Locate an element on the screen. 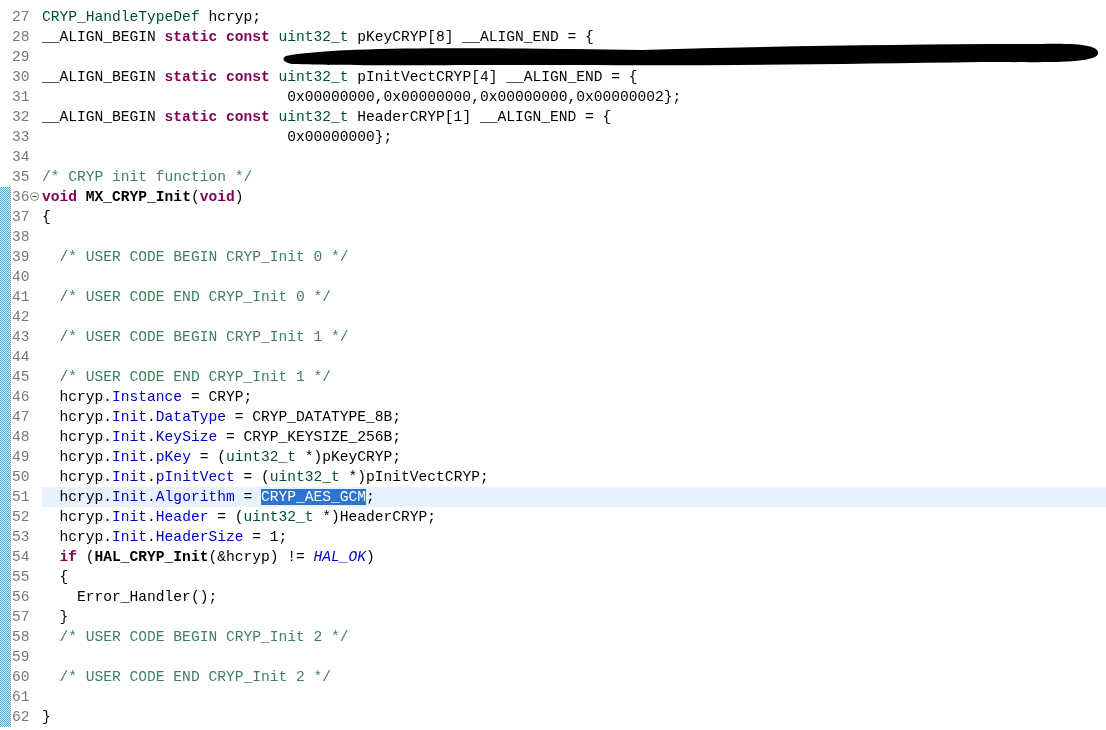  line-number: 27 is located at coordinates (21, 17).